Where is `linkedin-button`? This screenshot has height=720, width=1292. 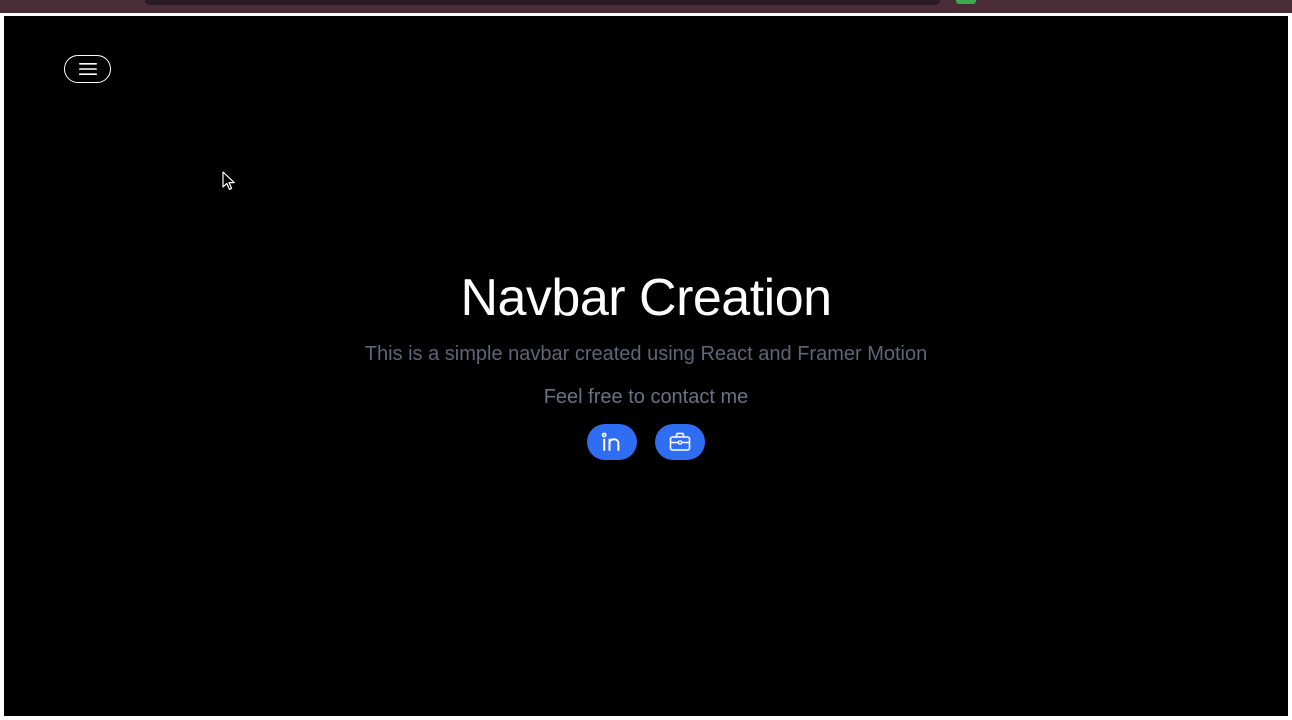
linkedin-button is located at coordinates (612, 442).